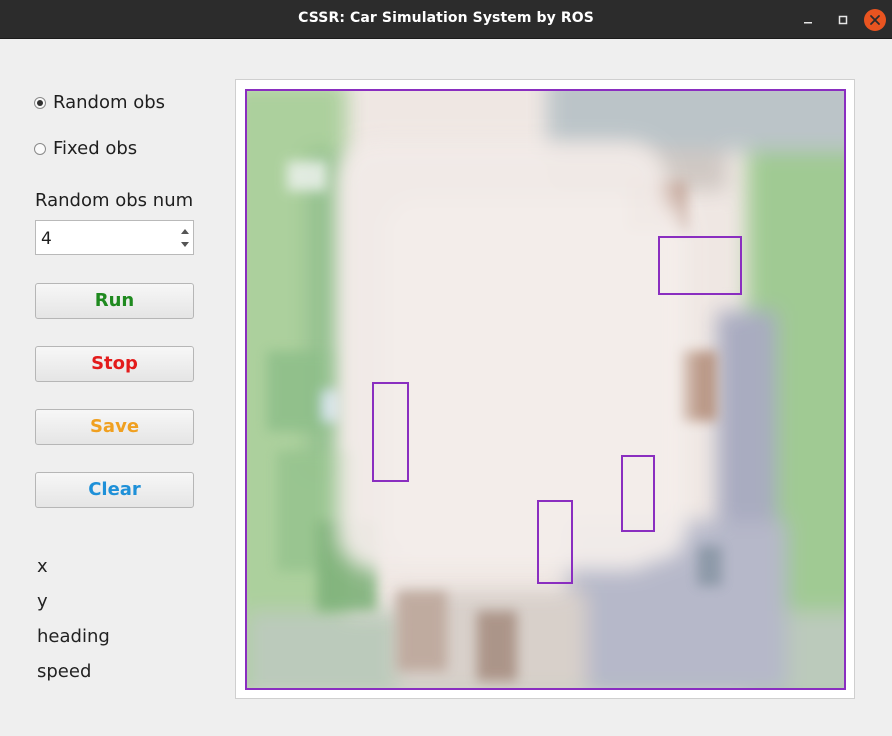  What do you see at coordinates (808, 23) in the screenshot?
I see `minimize-icon` at bounding box center [808, 23].